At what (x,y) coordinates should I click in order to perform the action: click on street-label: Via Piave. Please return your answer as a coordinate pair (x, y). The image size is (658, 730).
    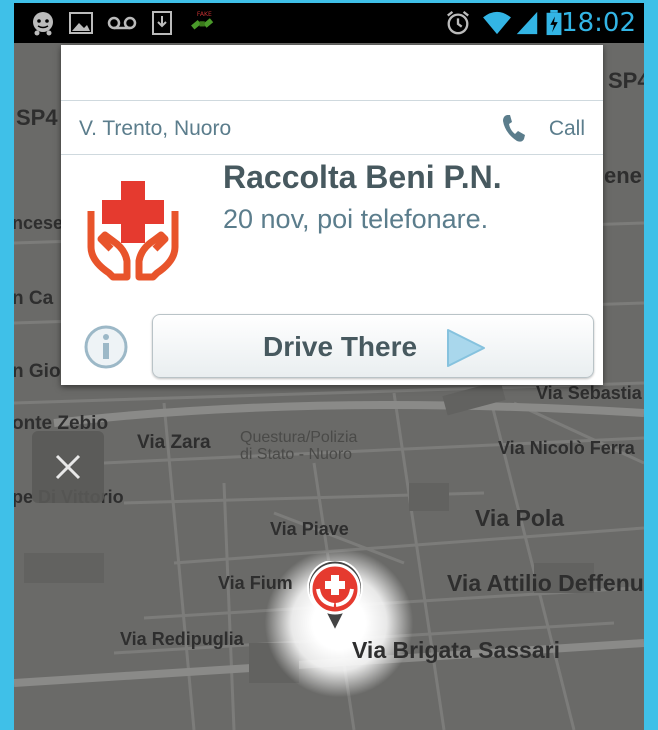
    Looking at the image, I should click on (309, 529).